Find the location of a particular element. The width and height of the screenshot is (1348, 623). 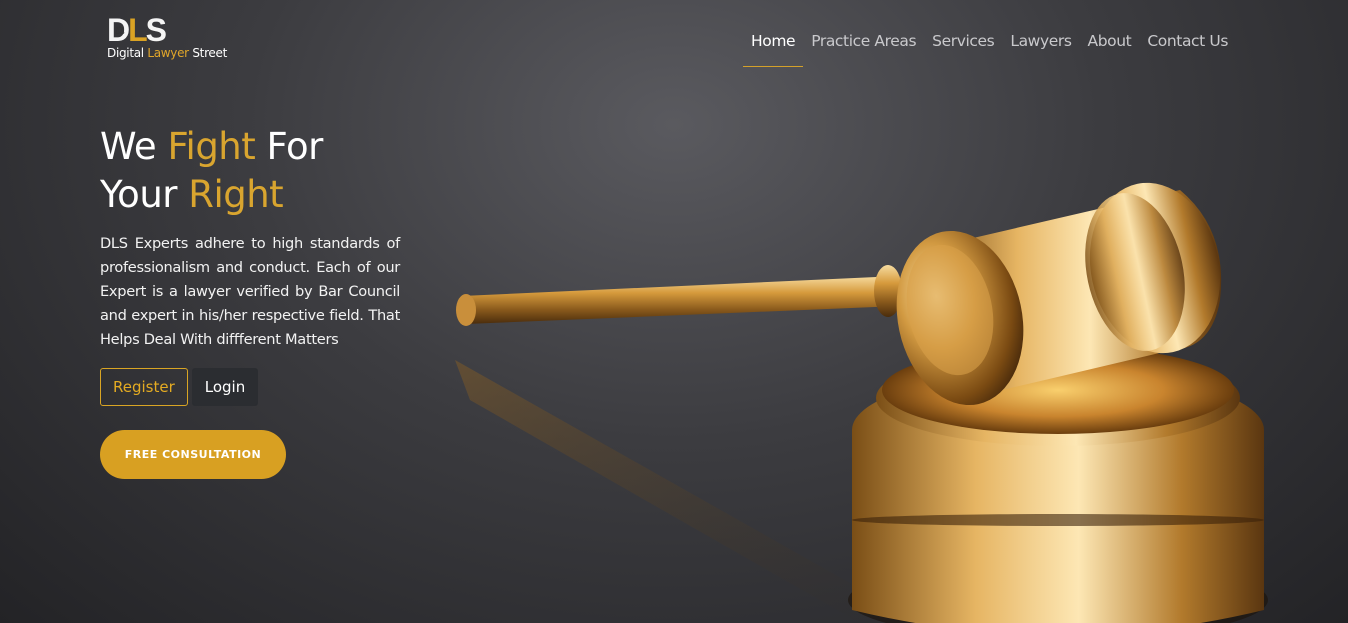

nav-item-about: About is located at coordinates (1110, 48).